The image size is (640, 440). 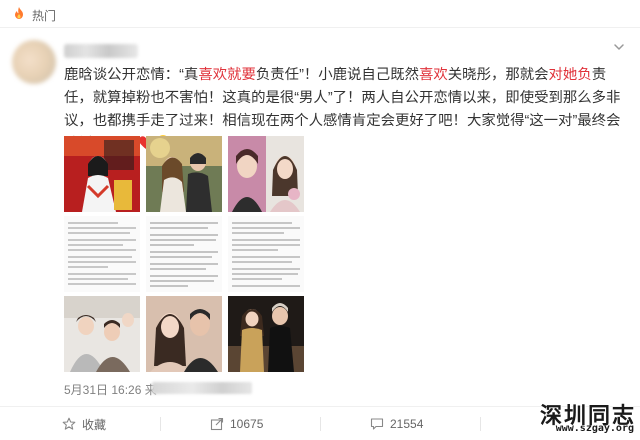 I want to click on favorite-button: 收藏, so click(x=84, y=423).